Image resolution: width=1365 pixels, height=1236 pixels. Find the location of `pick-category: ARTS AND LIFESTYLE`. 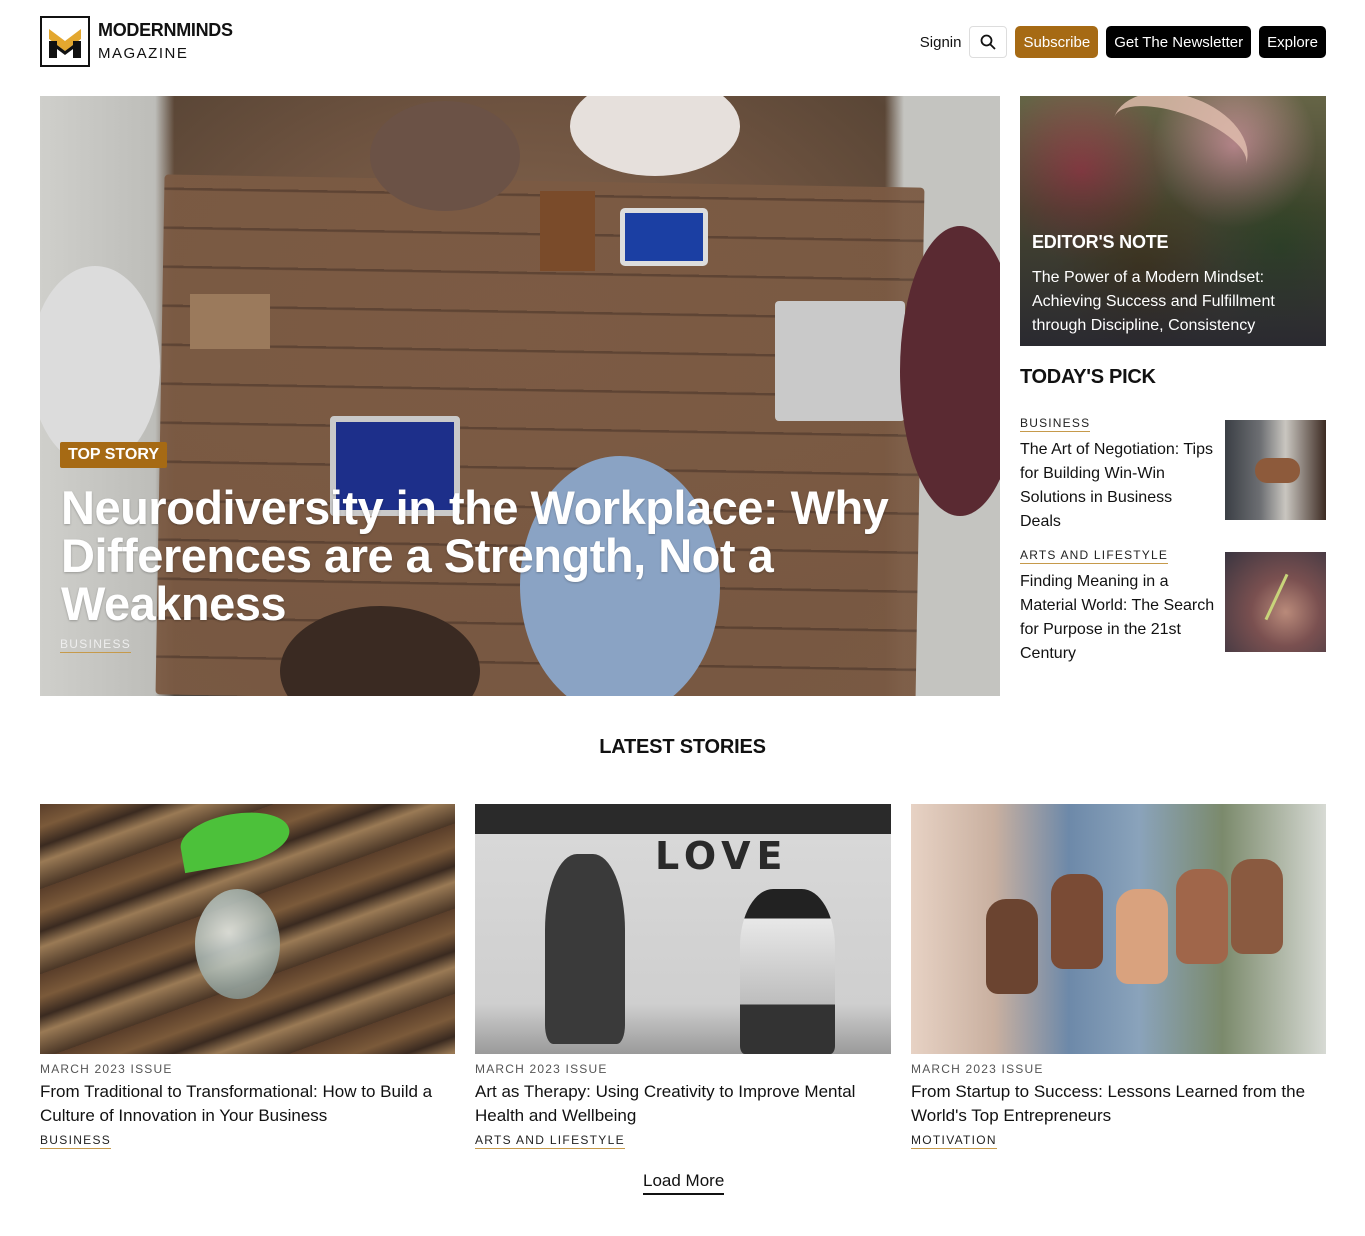

pick-category: ARTS AND LIFESTYLE is located at coordinates (1094, 556).